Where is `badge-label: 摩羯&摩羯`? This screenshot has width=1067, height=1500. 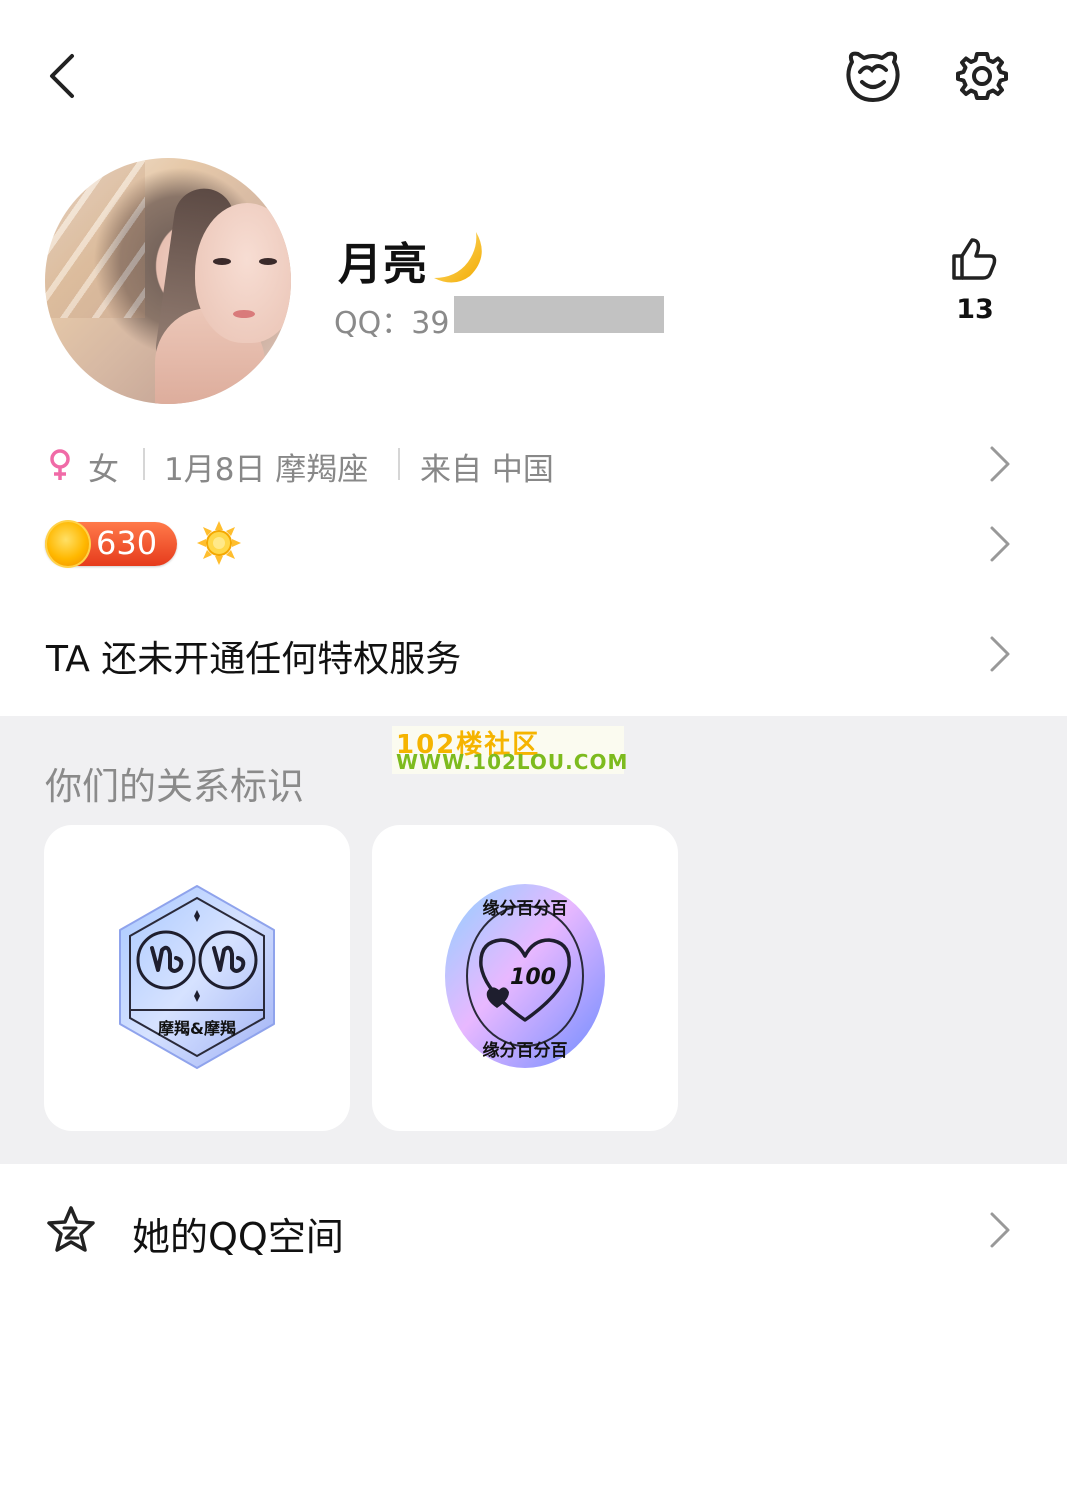
badge-label: 摩羯&摩羯 is located at coordinates (197, 1028).